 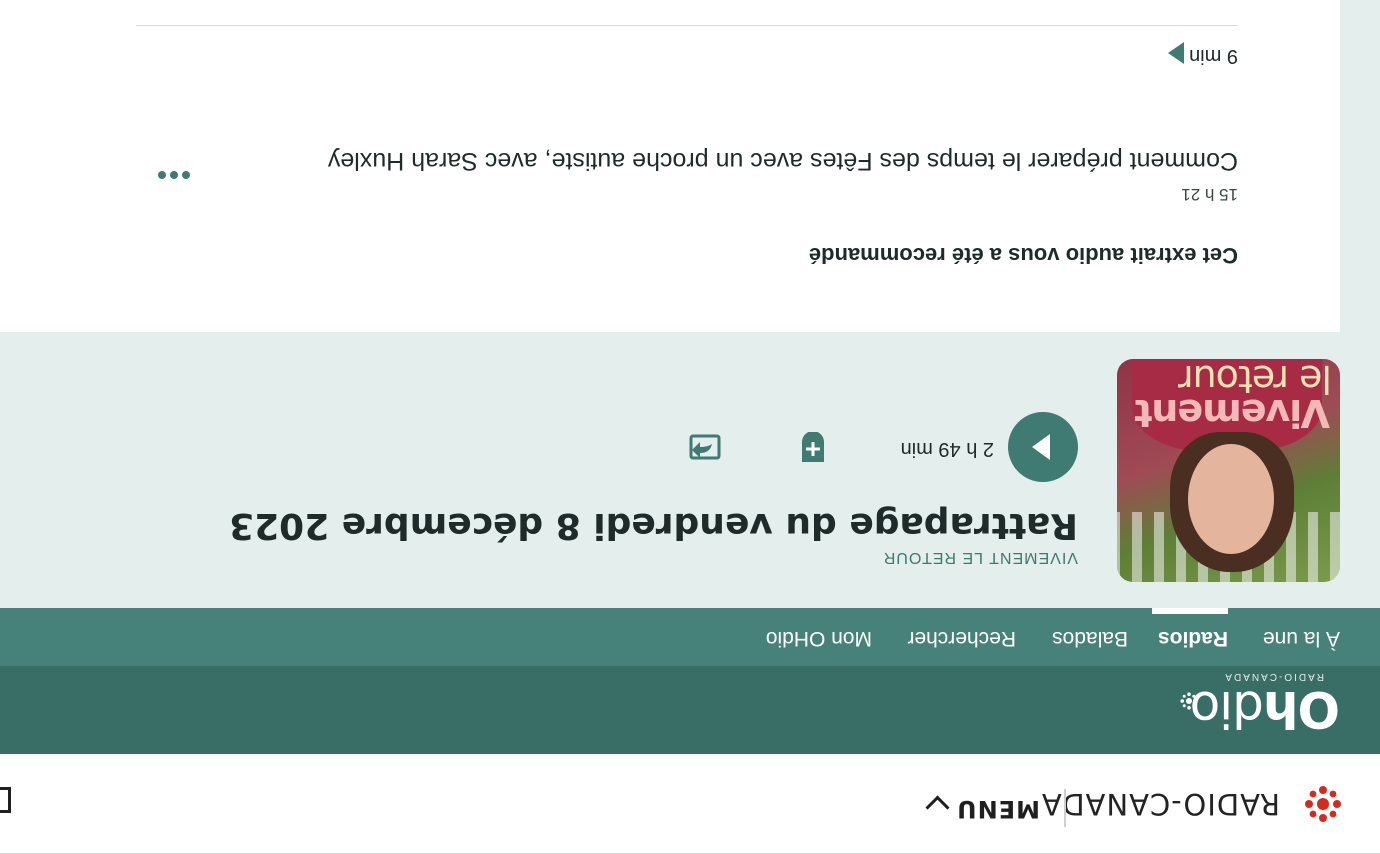 I want to click on episode-show-name: VIVEMENT LE RETOUR, so click(x=980, y=557).